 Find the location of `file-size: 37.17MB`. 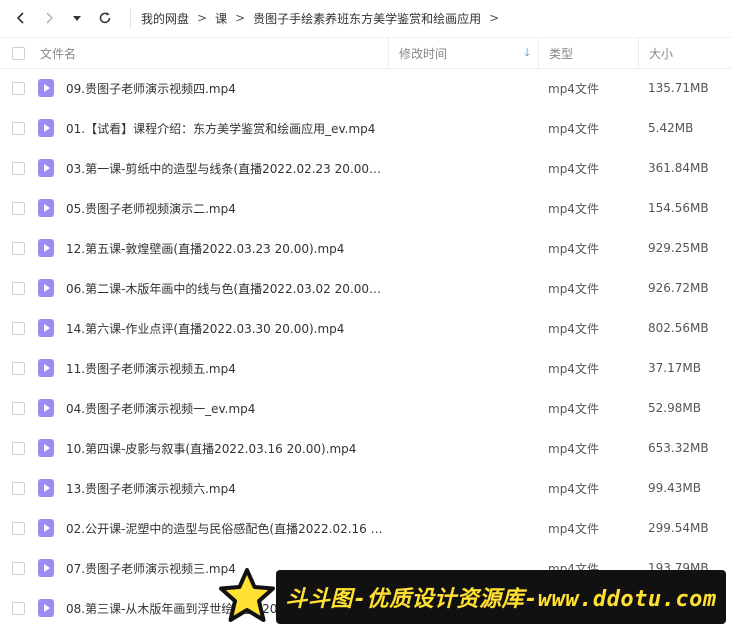

file-size: 37.17MB is located at coordinates (674, 368).